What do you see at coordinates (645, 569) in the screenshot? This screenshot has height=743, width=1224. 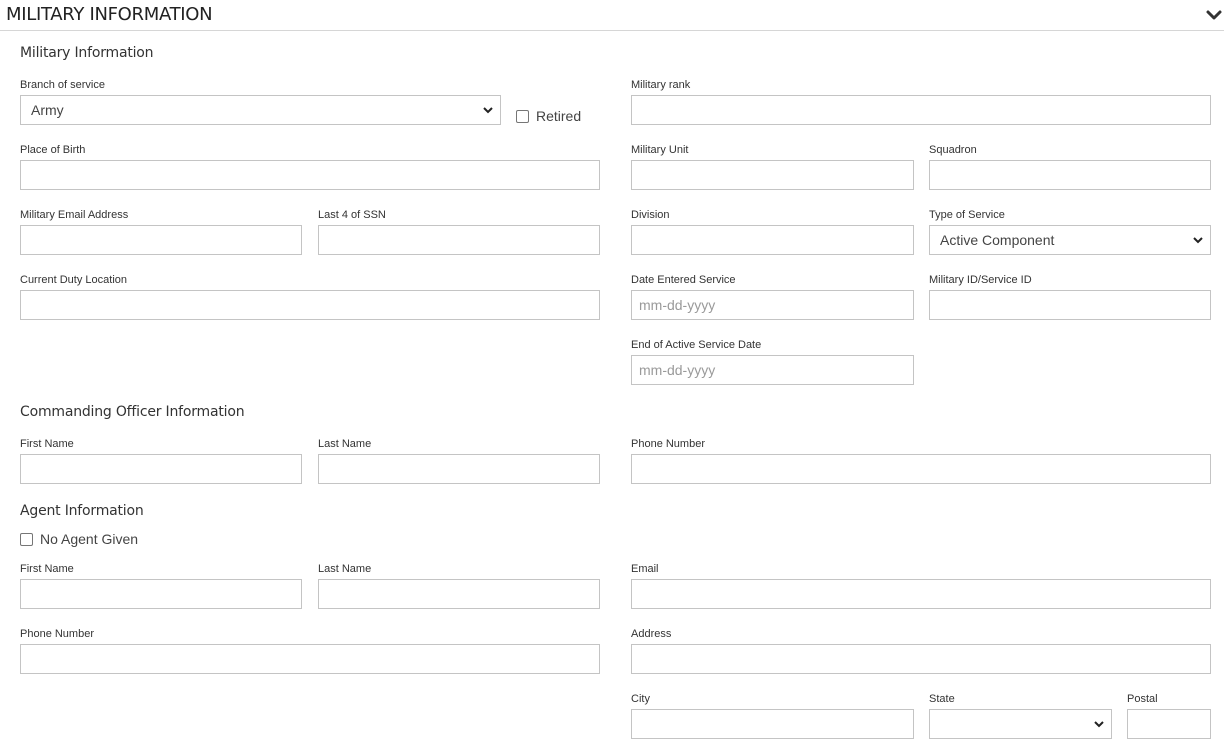 I see `agent-email-label: Email` at bounding box center [645, 569].